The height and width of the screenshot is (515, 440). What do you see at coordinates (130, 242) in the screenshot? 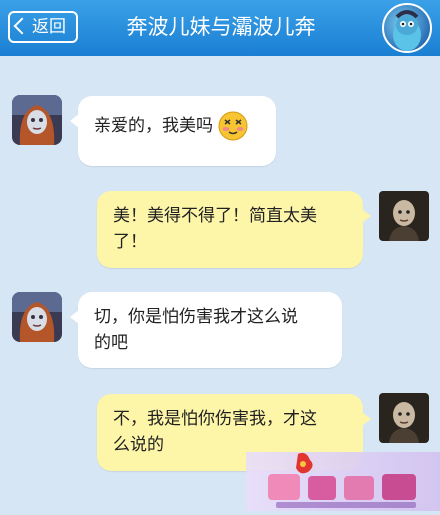
I see `message-text-line: 了！` at bounding box center [130, 242].